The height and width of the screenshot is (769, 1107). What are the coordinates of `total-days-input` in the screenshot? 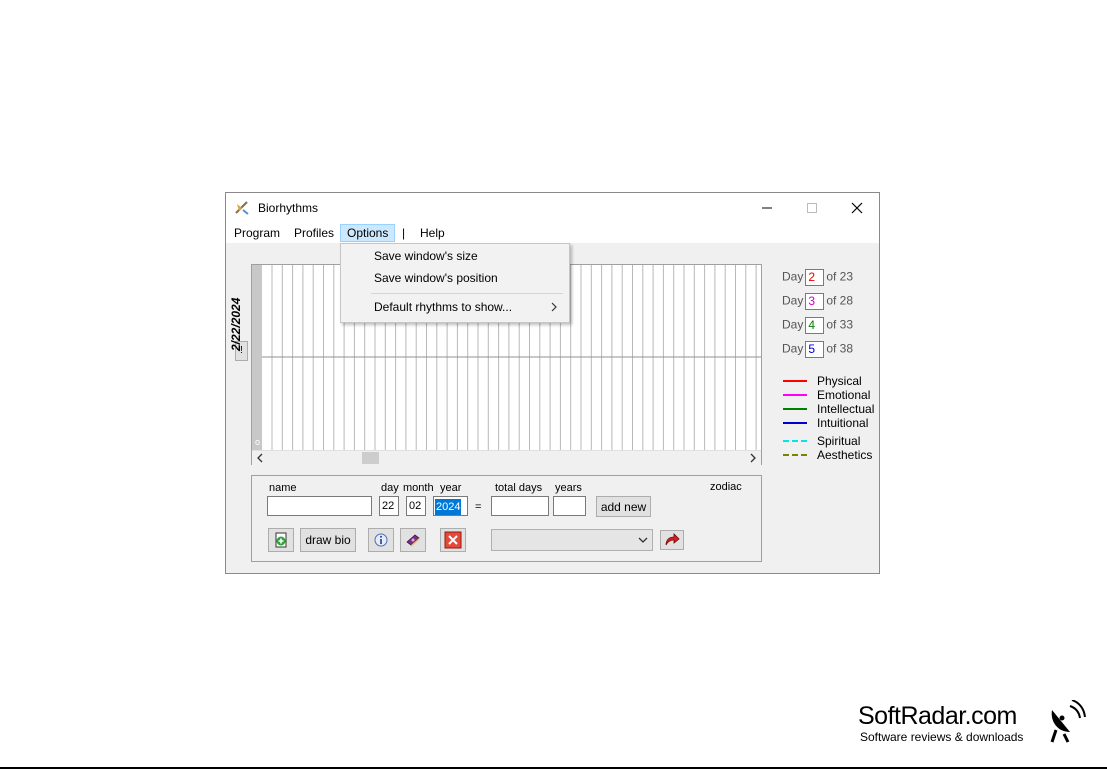 It's located at (520, 506).